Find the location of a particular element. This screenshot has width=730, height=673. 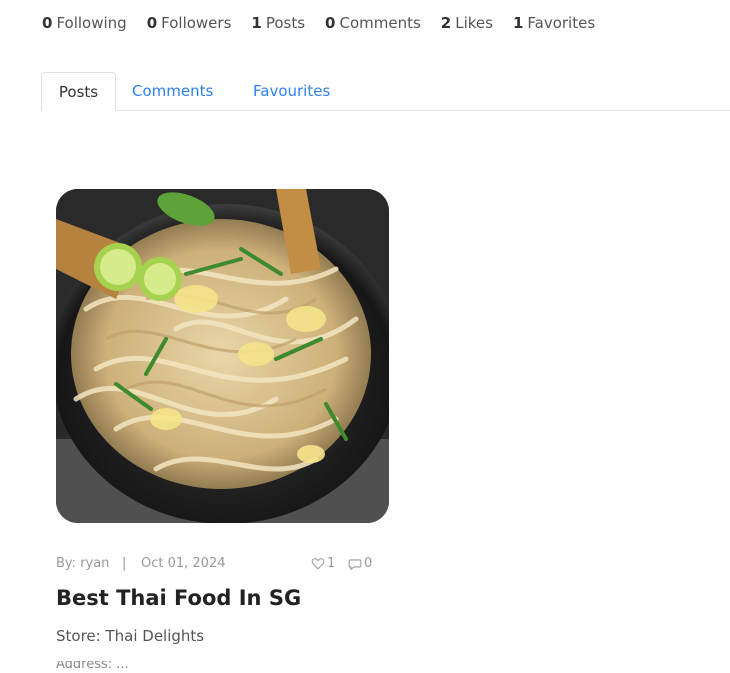

stat-likes: 2 Likes is located at coordinates (467, 25).